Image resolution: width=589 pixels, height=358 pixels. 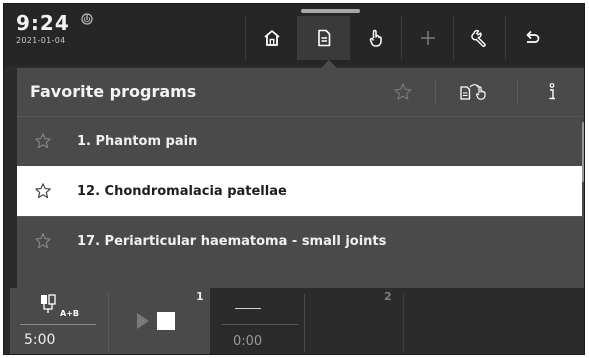 What do you see at coordinates (329, 64) in the screenshot?
I see `active-tab-pointer` at bounding box center [329, 64].